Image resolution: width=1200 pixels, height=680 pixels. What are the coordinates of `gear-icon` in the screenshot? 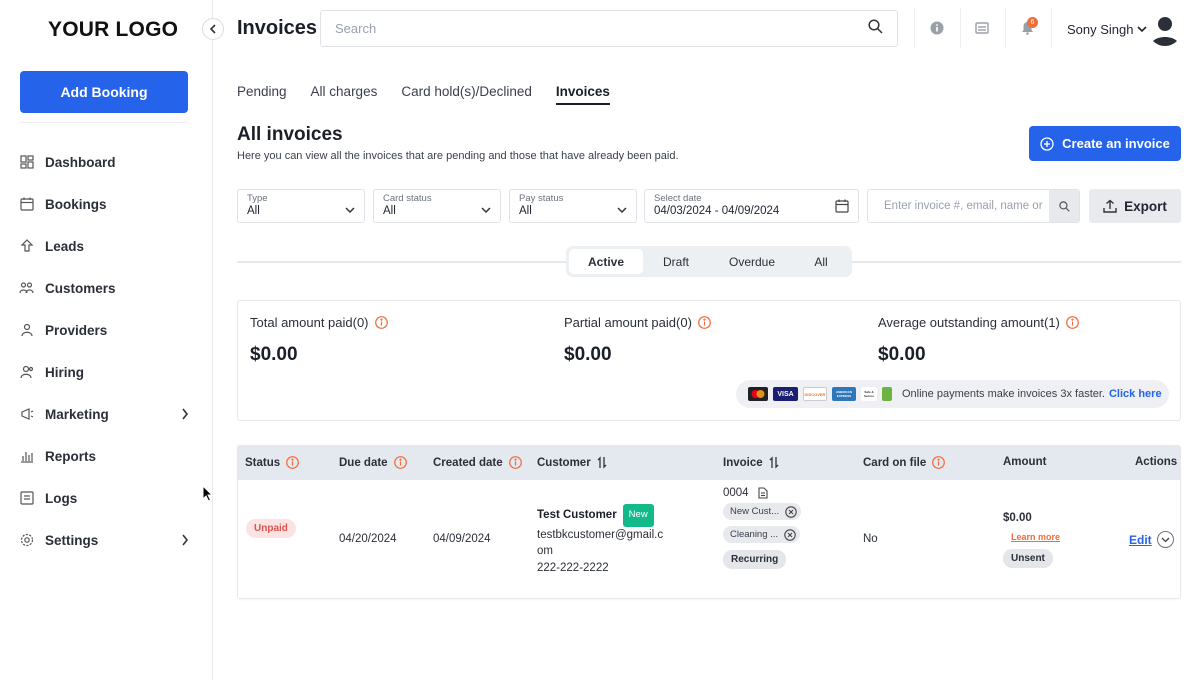 It's located at (26, 540).